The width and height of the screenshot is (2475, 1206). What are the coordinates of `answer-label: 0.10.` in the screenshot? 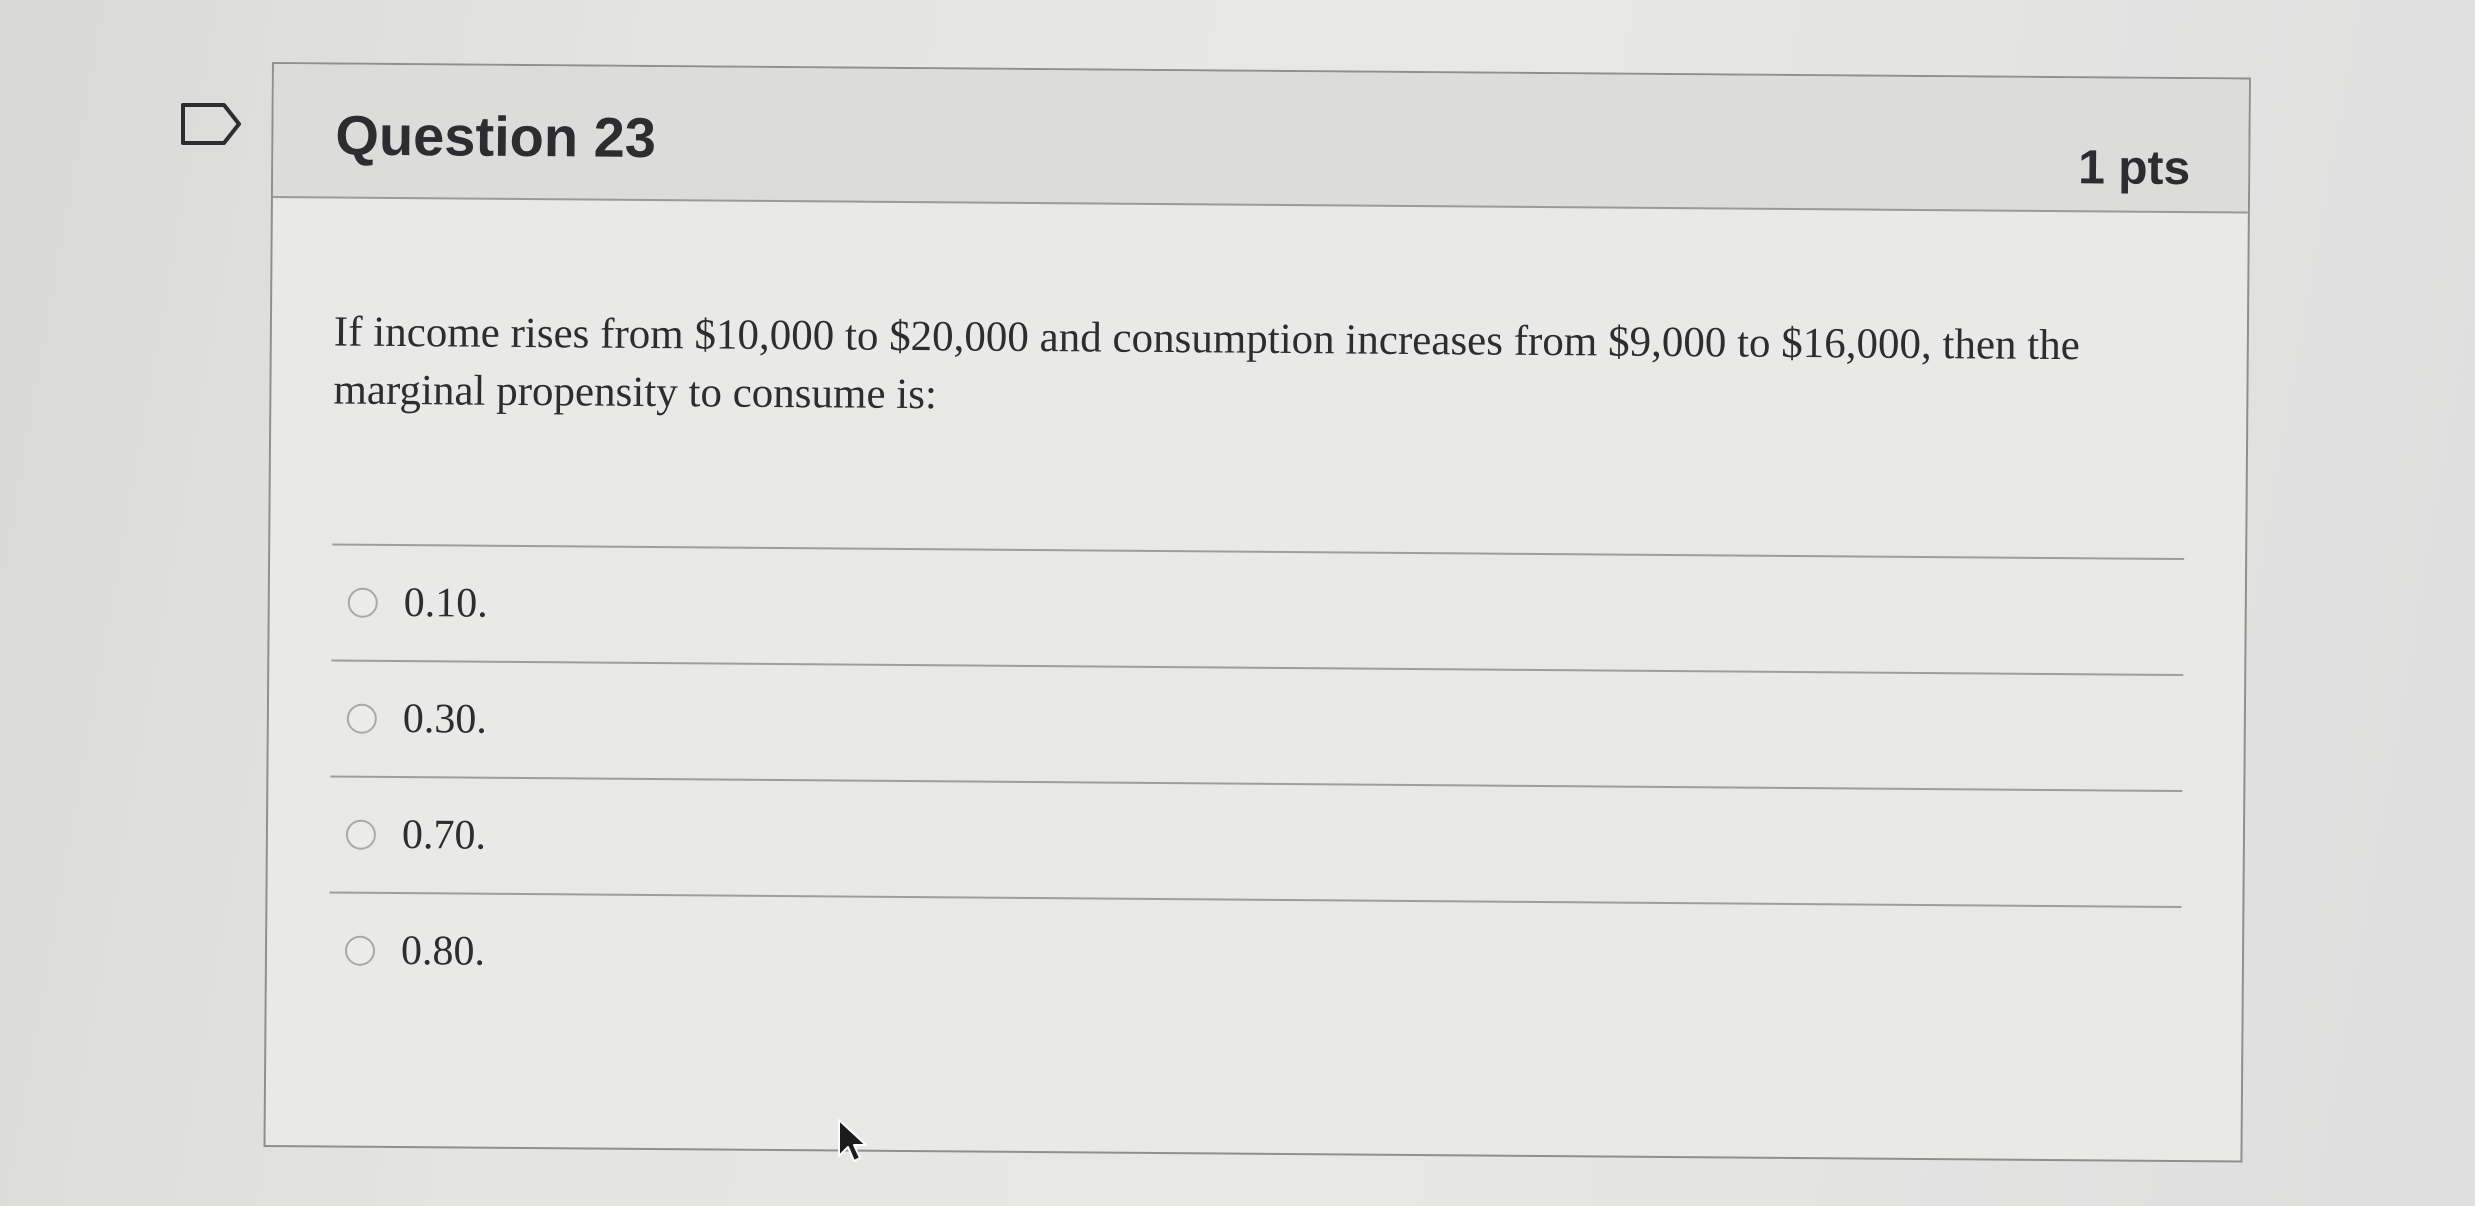 It's located at (446, 603).